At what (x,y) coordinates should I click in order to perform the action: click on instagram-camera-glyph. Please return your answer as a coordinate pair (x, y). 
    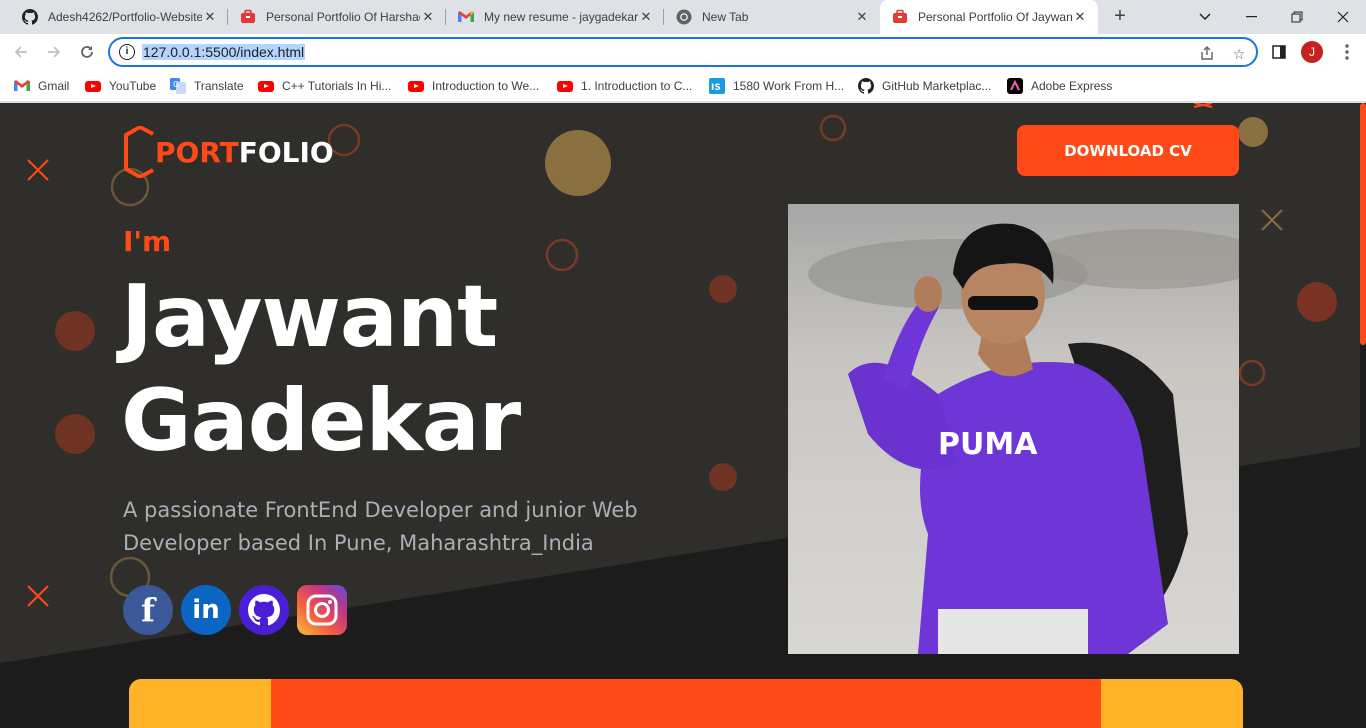
    Looking at the image, I should click on (322, 610).